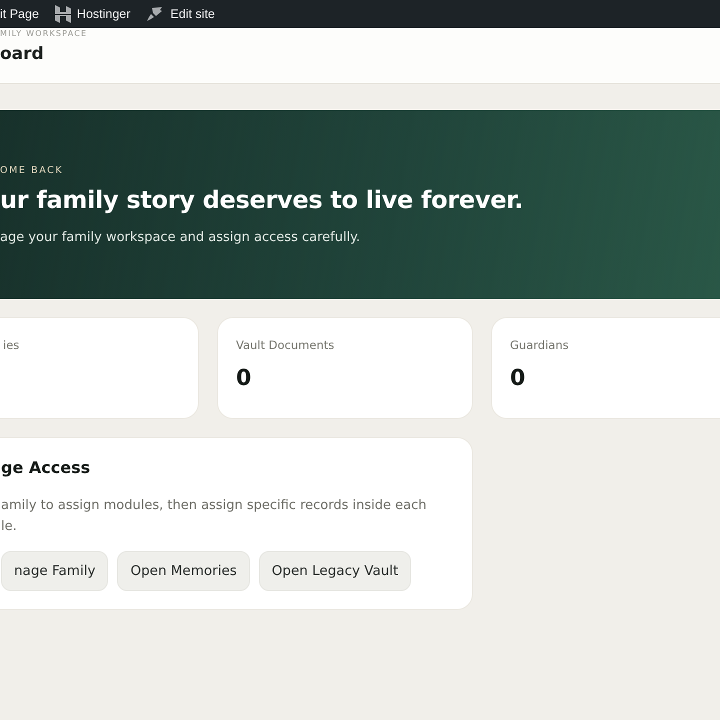  What do you see at coordinates (46, 467) in the screenshot?
I see `card-title: ge Access` at bounding box center [46, 467].